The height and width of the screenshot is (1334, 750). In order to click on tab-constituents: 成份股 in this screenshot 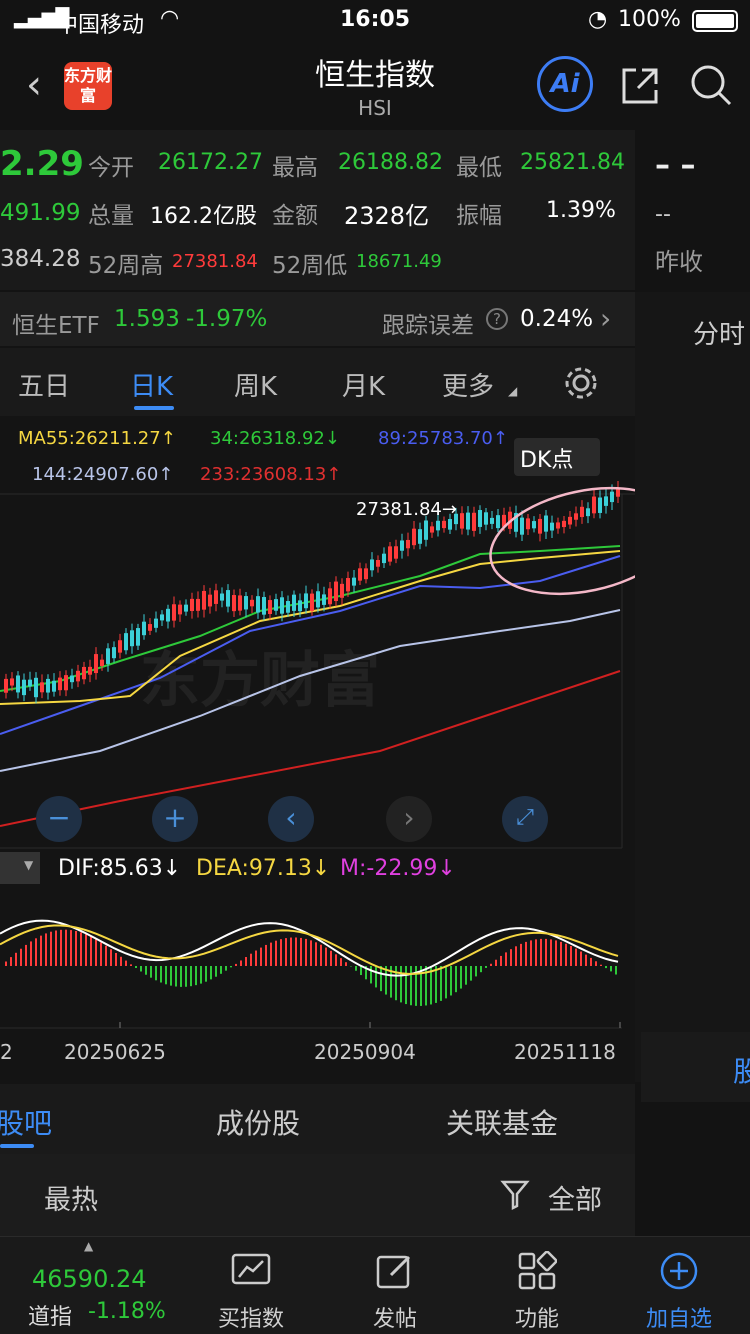, I will do `click(258, 1122)`.